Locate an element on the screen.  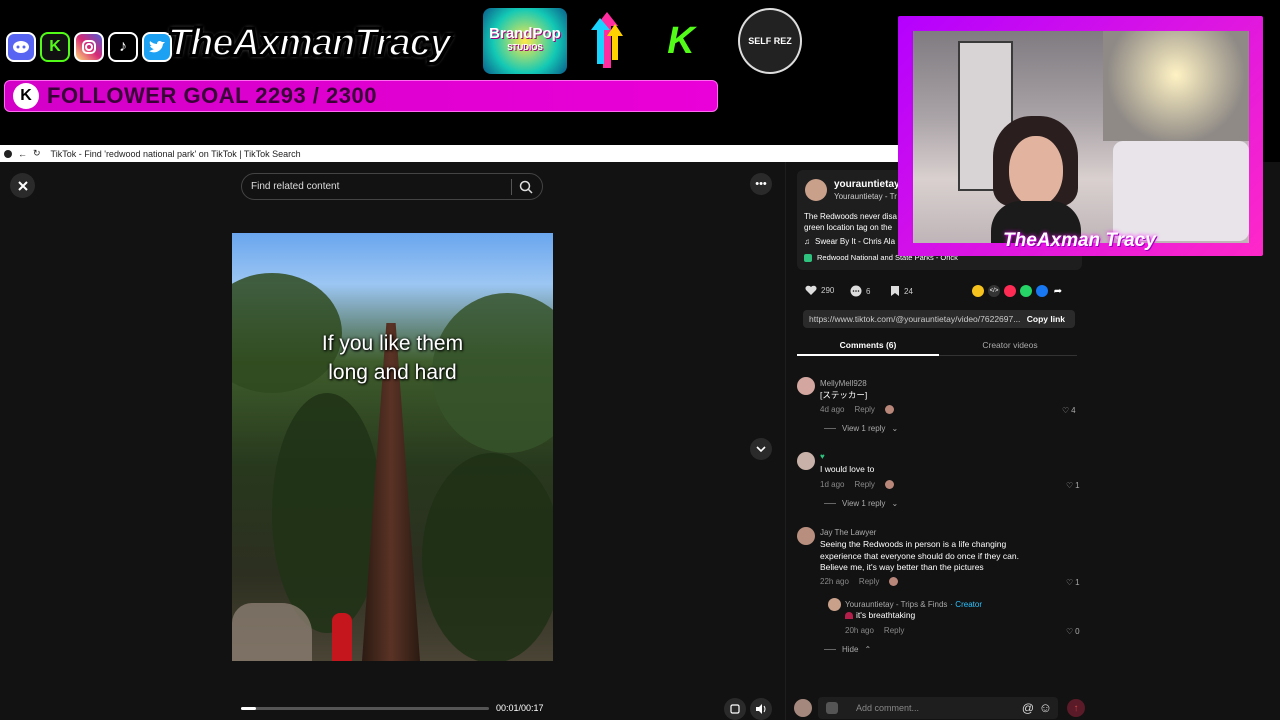
copy-link-button: Copy link is located at coordinates (1046, 319).